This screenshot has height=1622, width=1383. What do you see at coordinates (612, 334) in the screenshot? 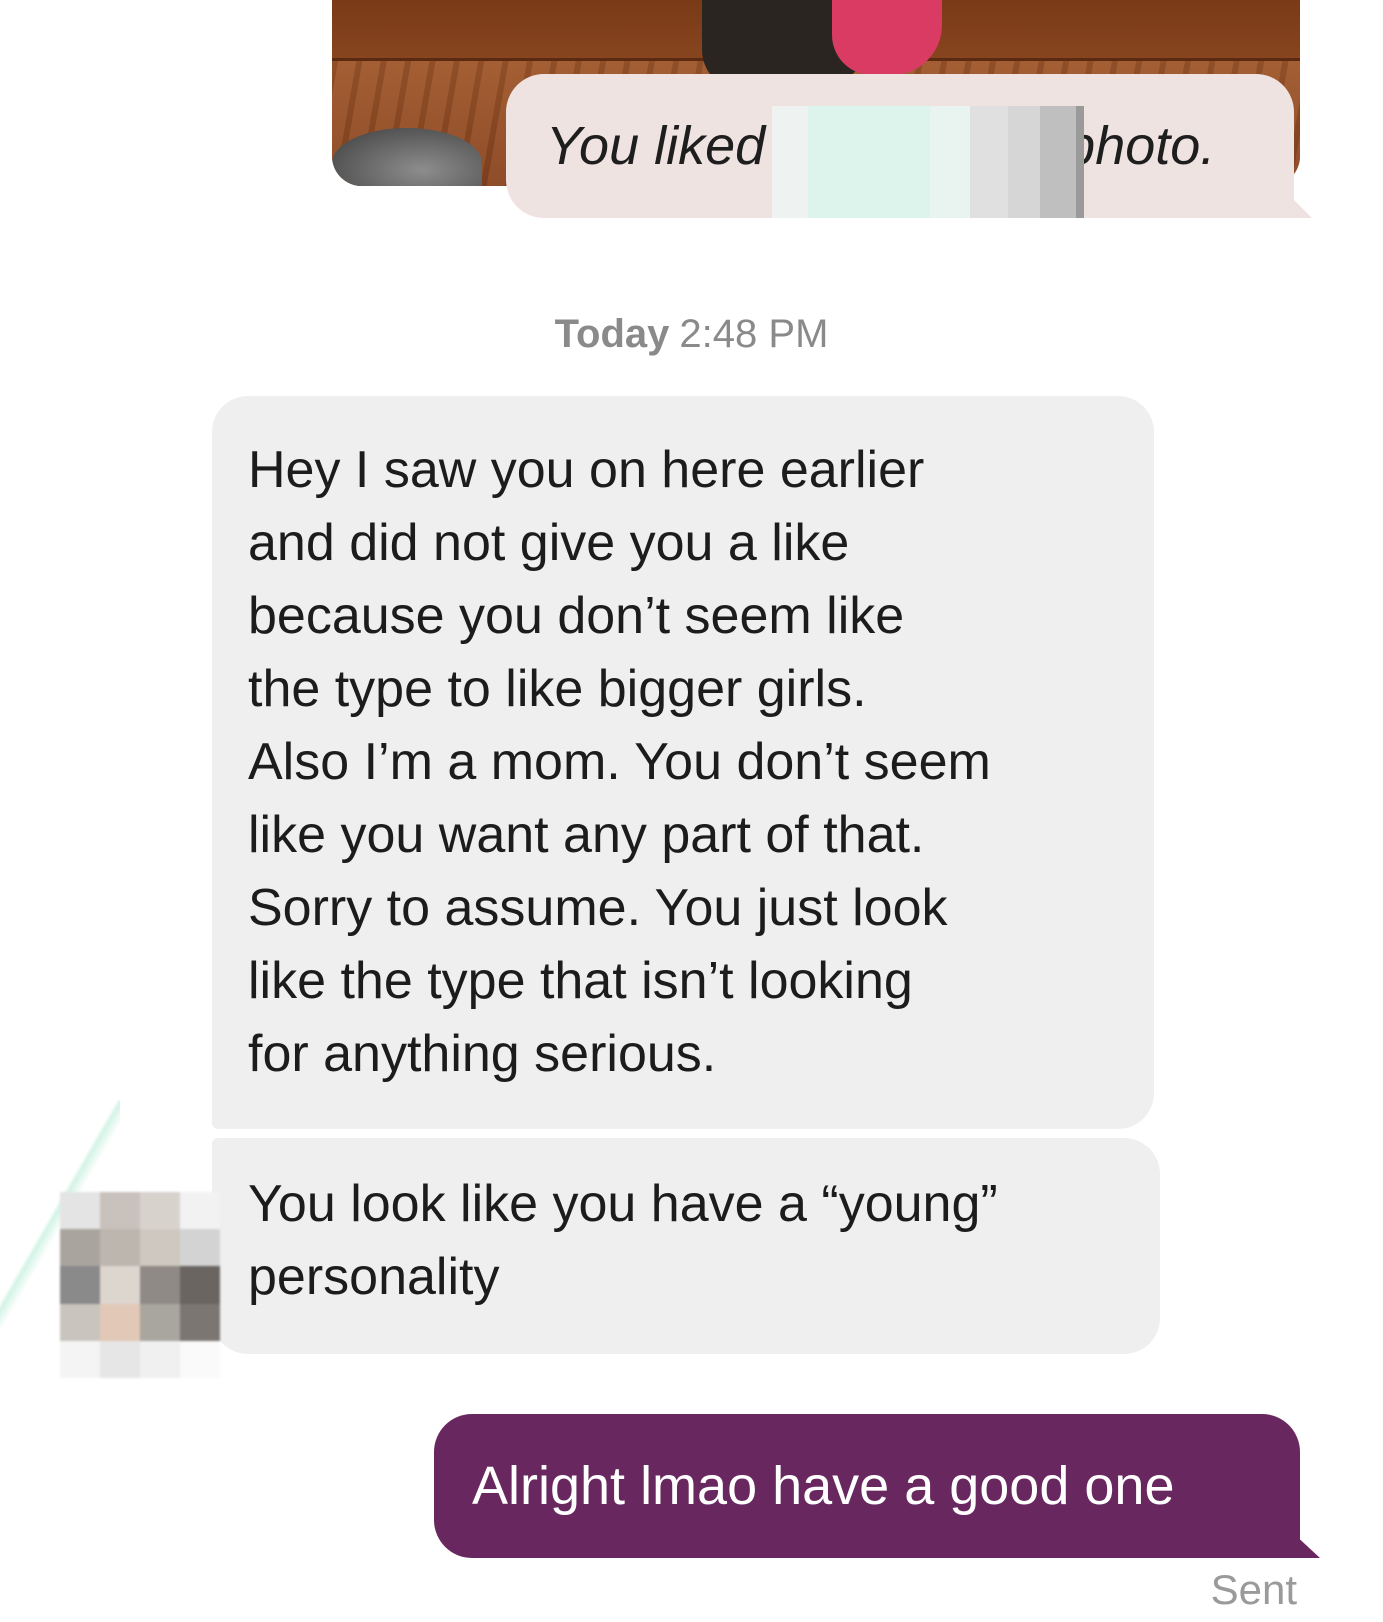
I see `timestamp-day: Today` at bounding box center [612, 334].